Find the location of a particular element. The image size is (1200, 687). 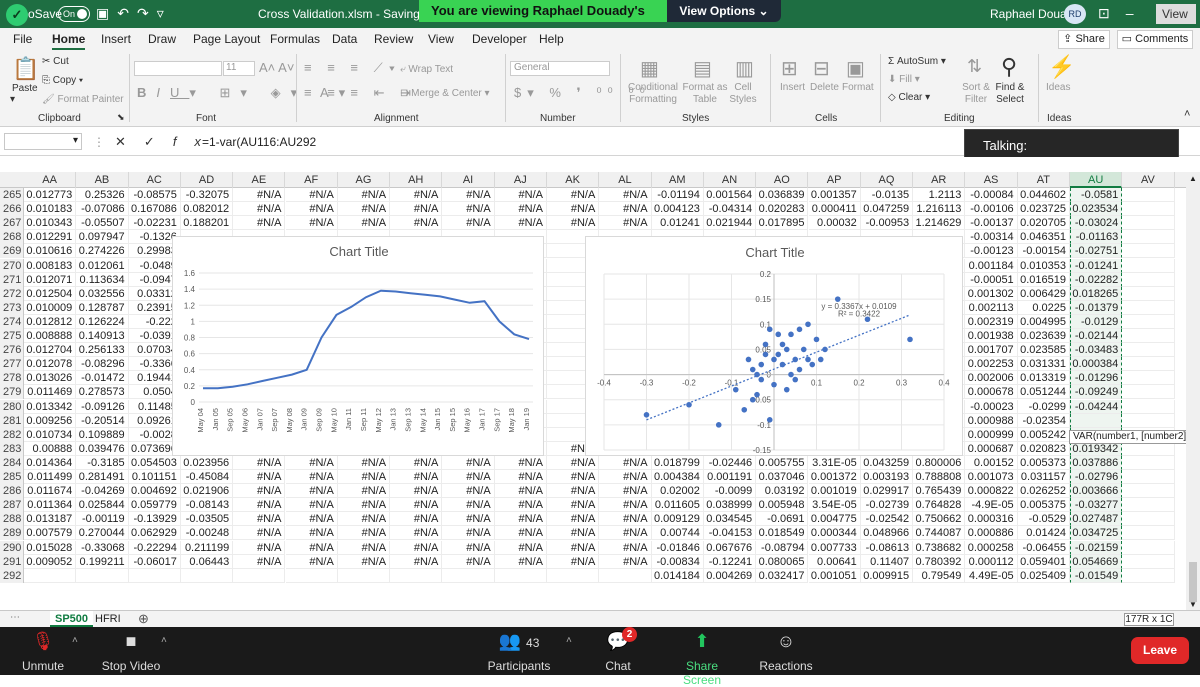

dialog-launcher-icon: ⬊ is located at coordinates (121, 117).